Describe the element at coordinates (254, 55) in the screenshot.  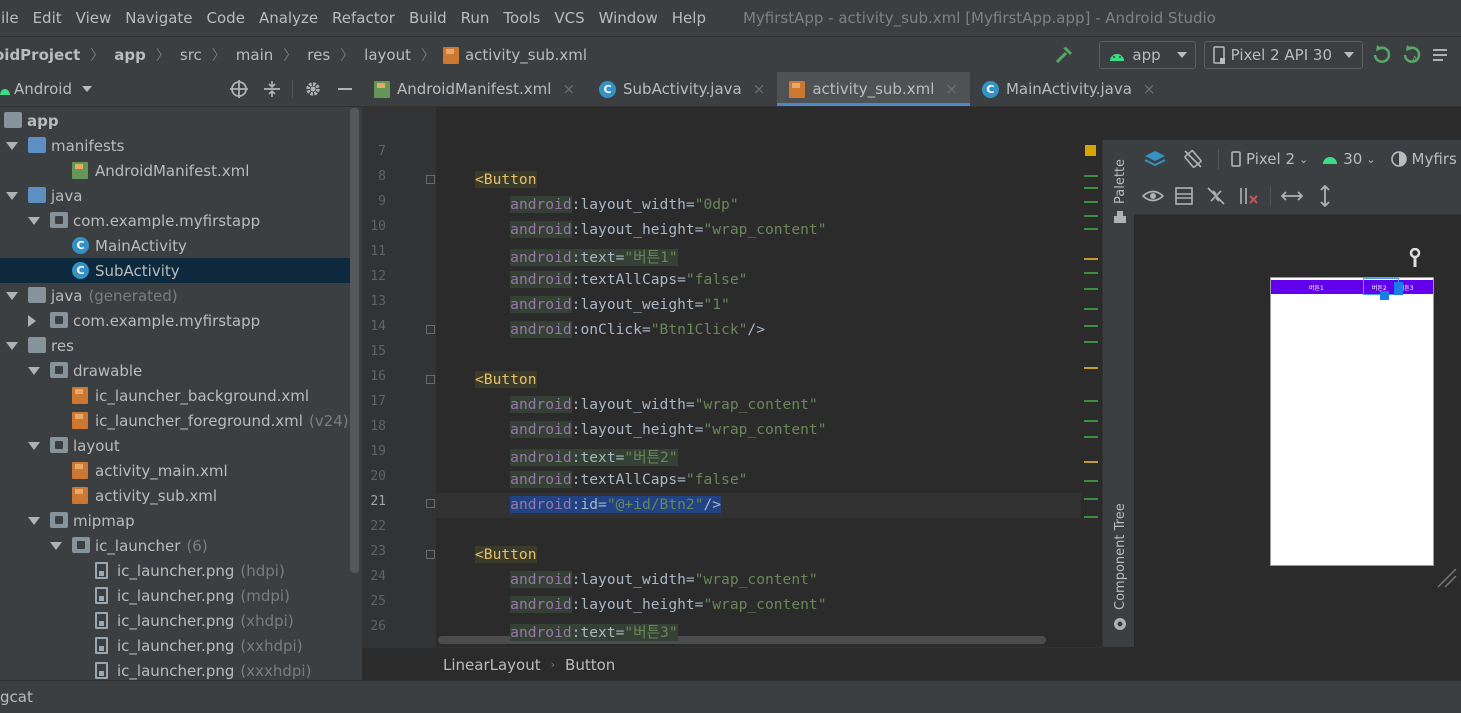
I see `breadcrumb-main: main` at that location.